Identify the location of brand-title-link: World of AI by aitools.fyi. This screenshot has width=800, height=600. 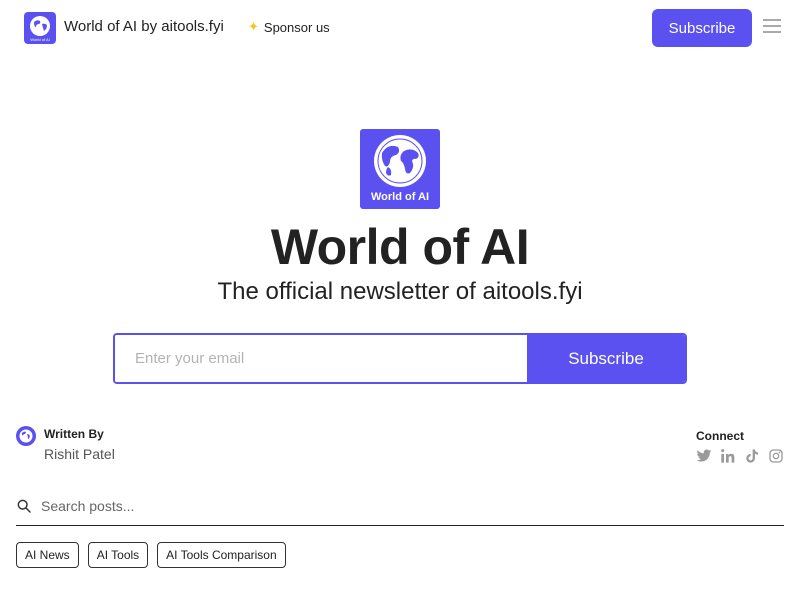
(144, 26).